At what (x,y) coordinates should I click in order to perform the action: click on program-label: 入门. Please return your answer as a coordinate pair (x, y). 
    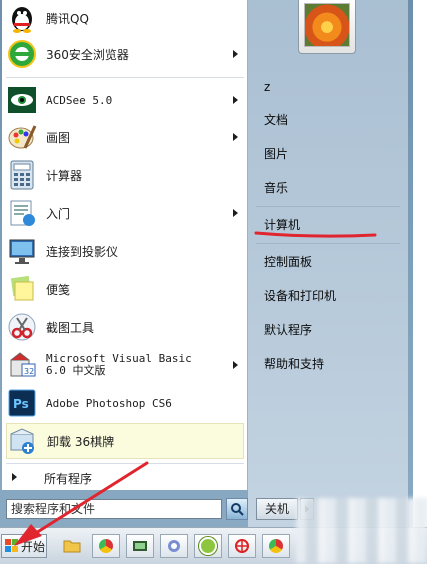
    Looking at the image, I should click on (58, 213).